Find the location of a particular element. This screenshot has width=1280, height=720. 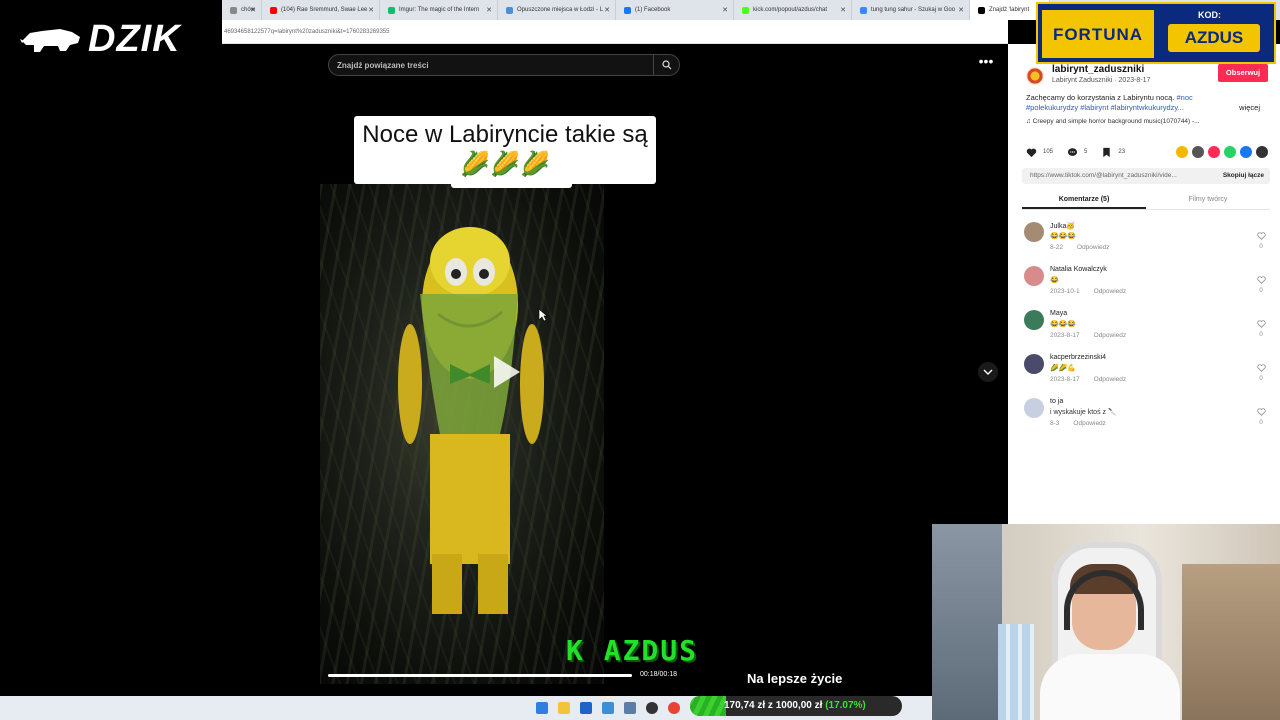

video-caption: Noce w Labiryncie takie są 🌽🌽🌽 is located at coordinates (505, 150).